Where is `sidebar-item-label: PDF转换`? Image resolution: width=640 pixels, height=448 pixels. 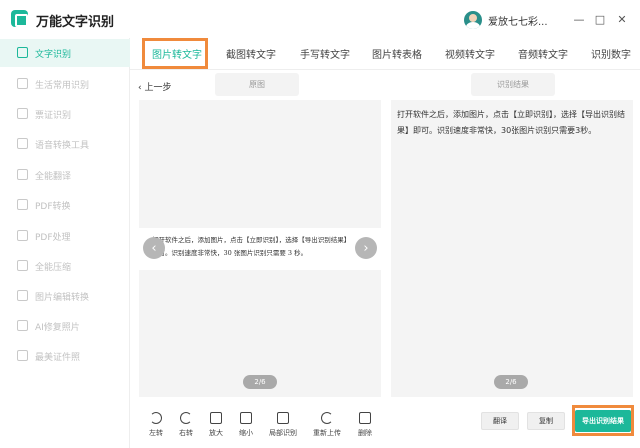 sidebar-item-label: PDF转换 is located at coordinates (53, 207).